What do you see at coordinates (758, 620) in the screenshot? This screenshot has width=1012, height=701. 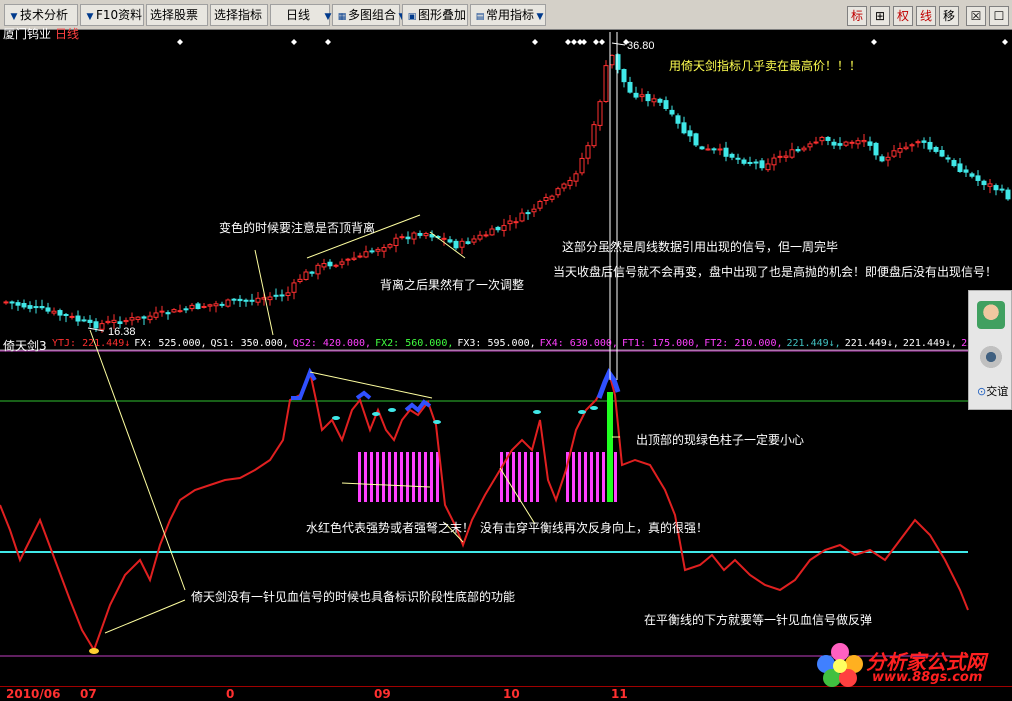 I see `annotation-below-balance: 在平衡线的下方就要等一针见血信号做反弹` at bounding box center [758, 620].